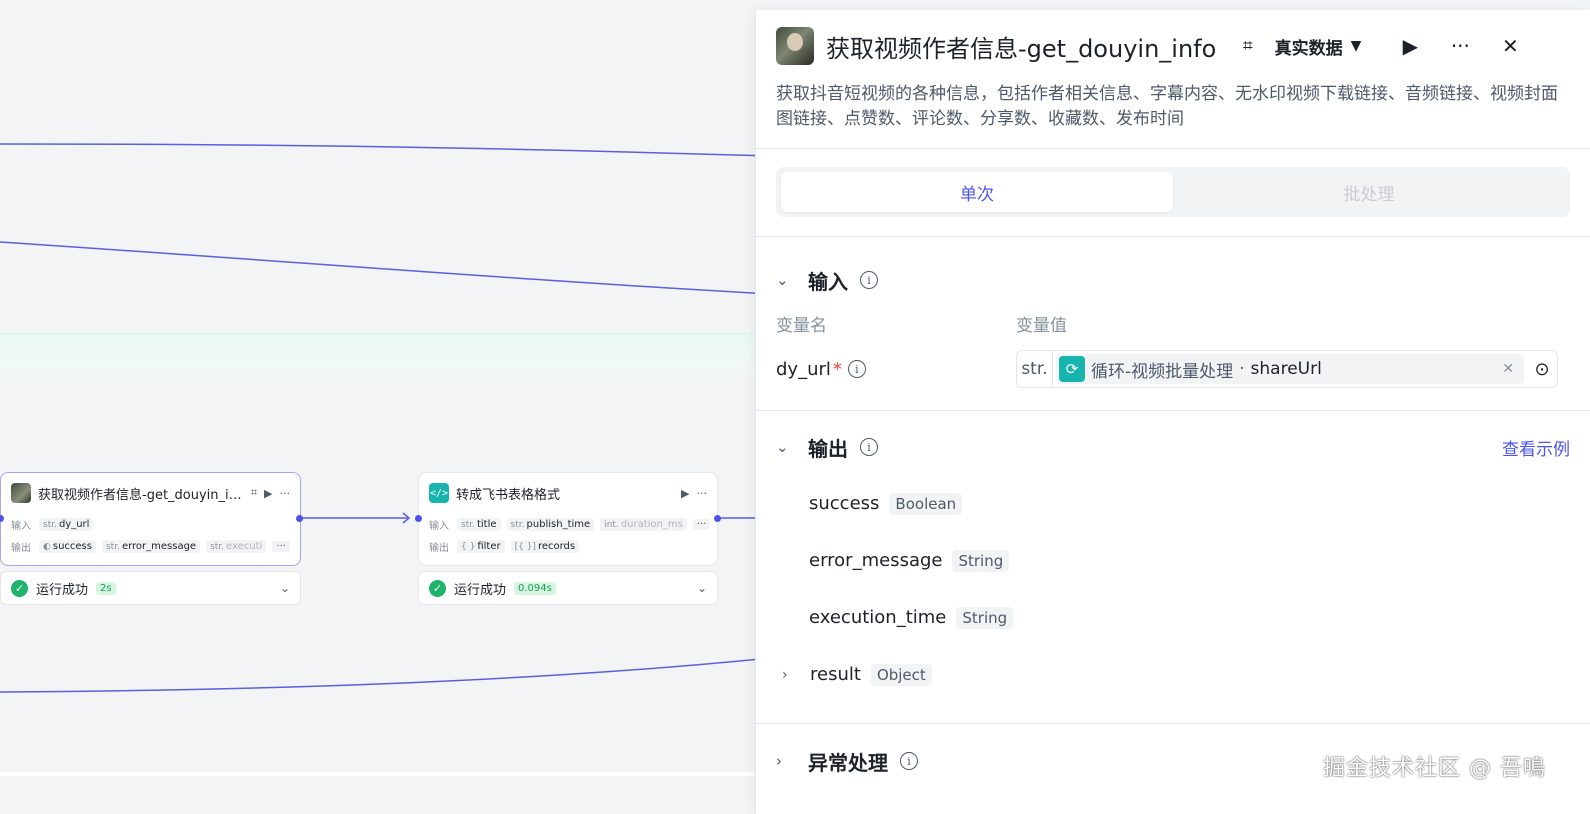 This screenshot has height=814, width=1590. I want to click on section-title: 输出, so click(828, 448).